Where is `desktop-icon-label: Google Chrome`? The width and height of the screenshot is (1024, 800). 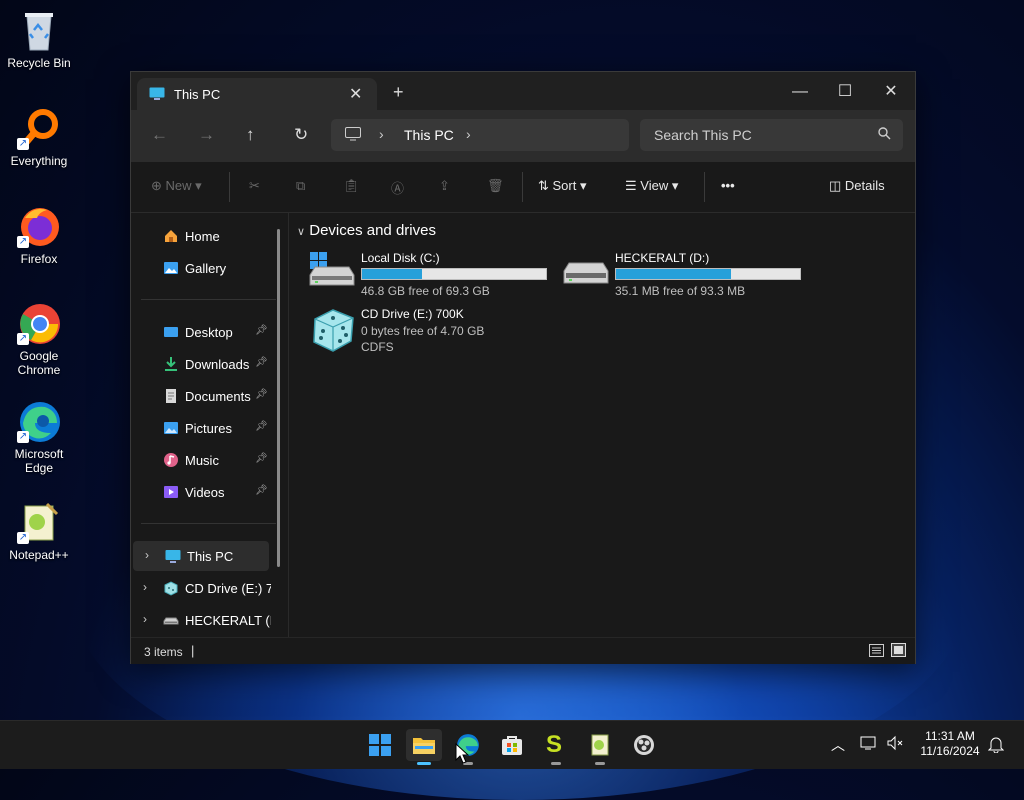
desktop-icon-label: Google Chrome is located at coordinates (39, 363).